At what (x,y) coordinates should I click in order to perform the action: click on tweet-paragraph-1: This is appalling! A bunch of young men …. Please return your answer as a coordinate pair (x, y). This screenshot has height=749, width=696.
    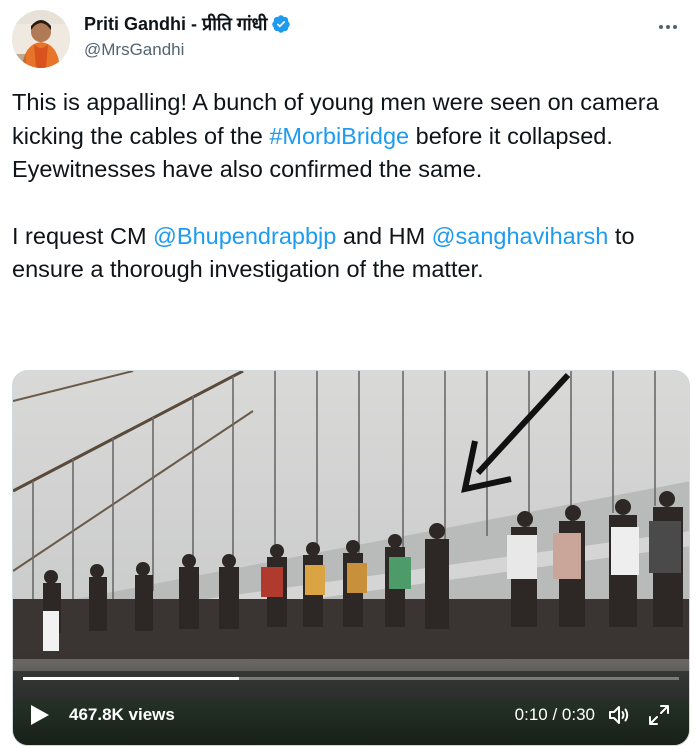
    Looking at the image, I should click on (347, 136).